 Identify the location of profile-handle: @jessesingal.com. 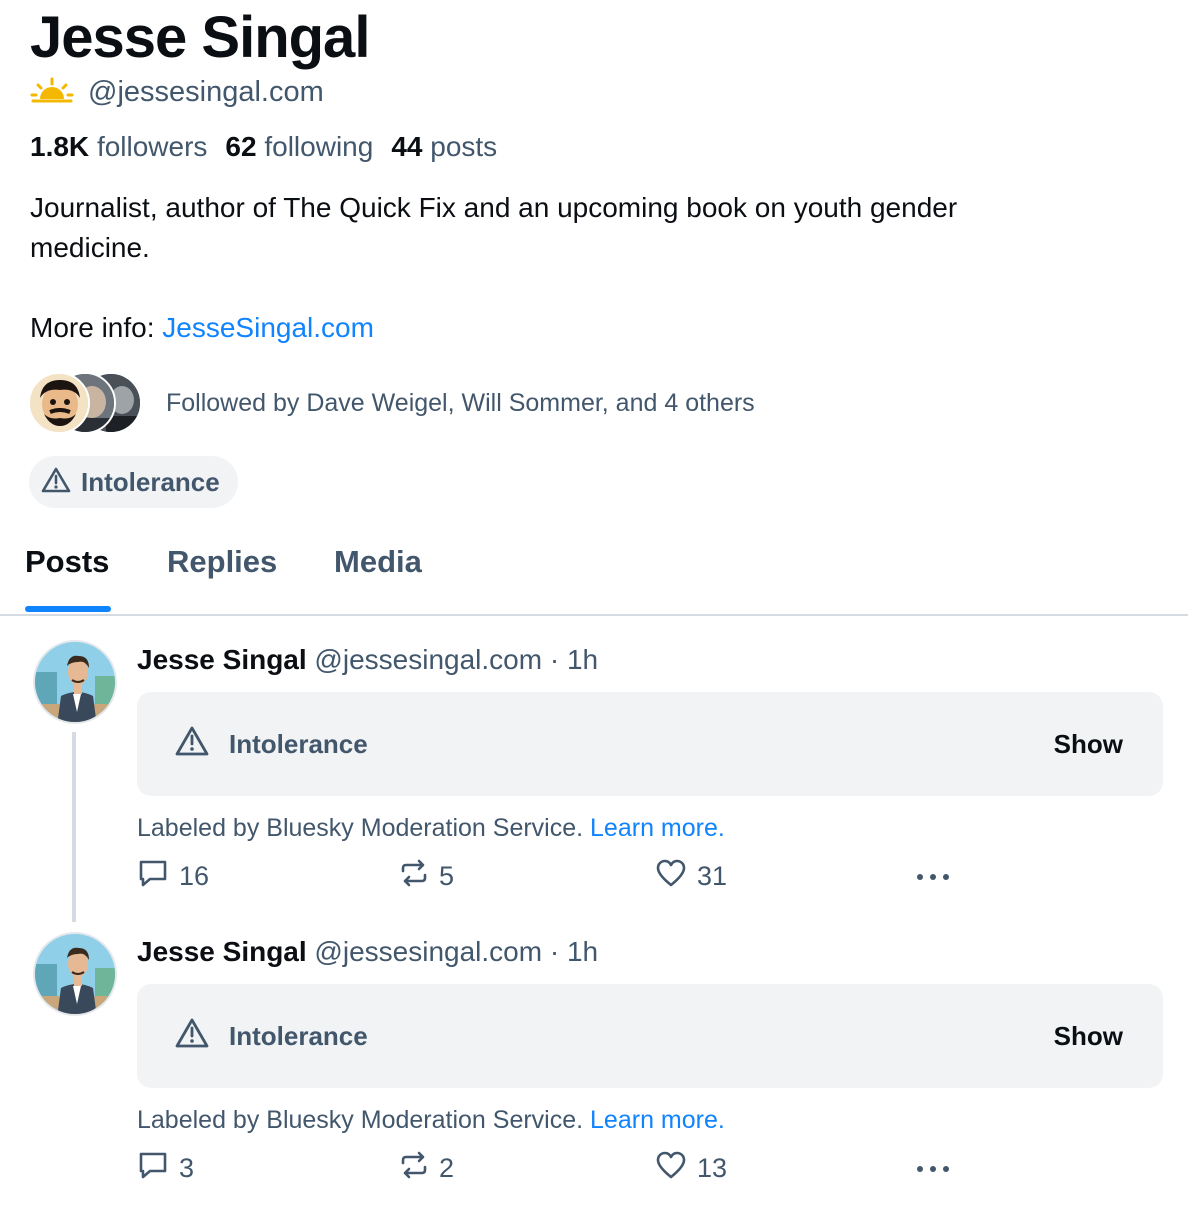
(206, 92).